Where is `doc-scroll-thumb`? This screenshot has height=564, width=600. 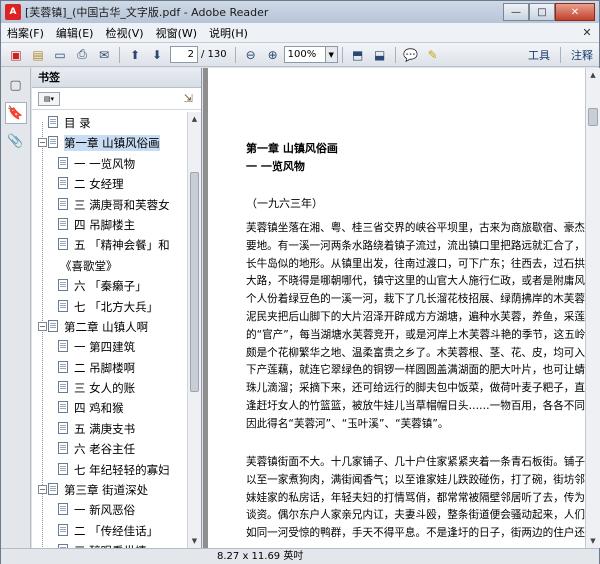 doc-scroll-thumb is located at coordinates (593, 117).